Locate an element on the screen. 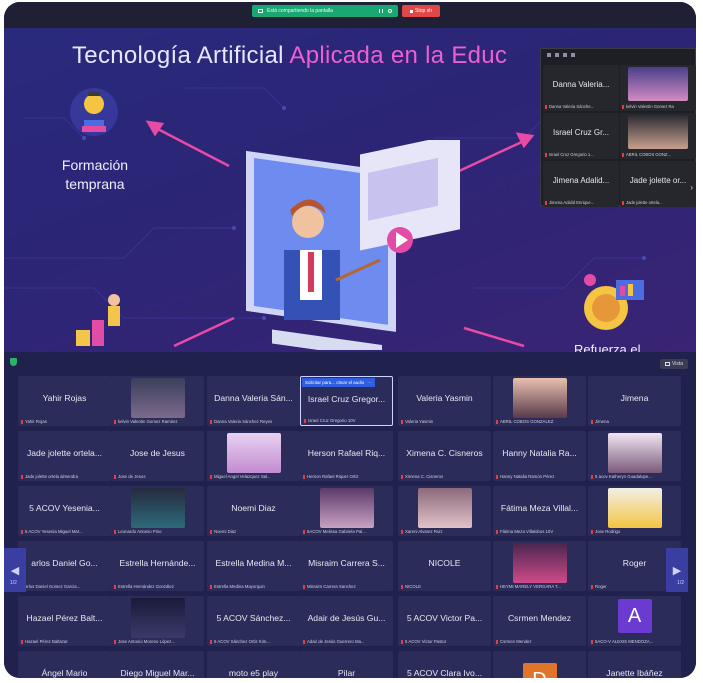 The width and height of the screenshot is (703, 683). participant-tile: Jose de Jesus Jose de Jesus is located at coordinates (157, 456).